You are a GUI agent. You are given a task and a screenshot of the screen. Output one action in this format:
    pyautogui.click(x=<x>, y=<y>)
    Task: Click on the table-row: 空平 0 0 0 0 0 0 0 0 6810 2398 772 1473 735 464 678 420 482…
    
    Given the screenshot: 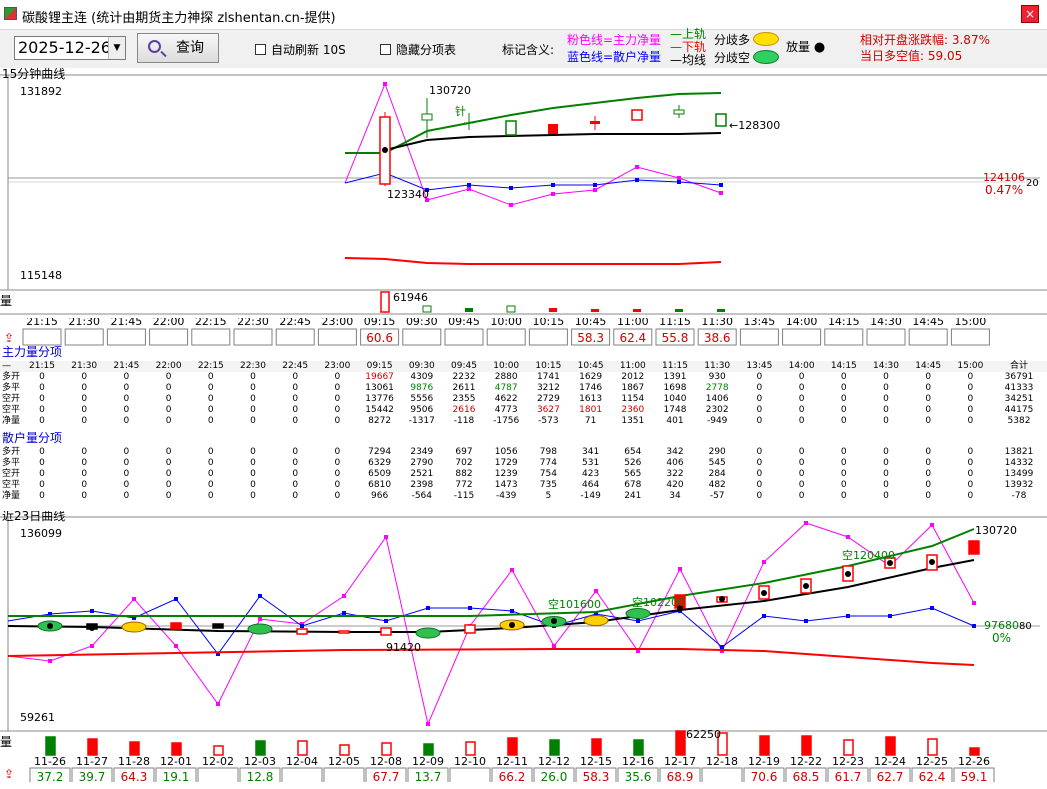 What is the action you would take?
    pyautogui.click(x=523, y=485)
    